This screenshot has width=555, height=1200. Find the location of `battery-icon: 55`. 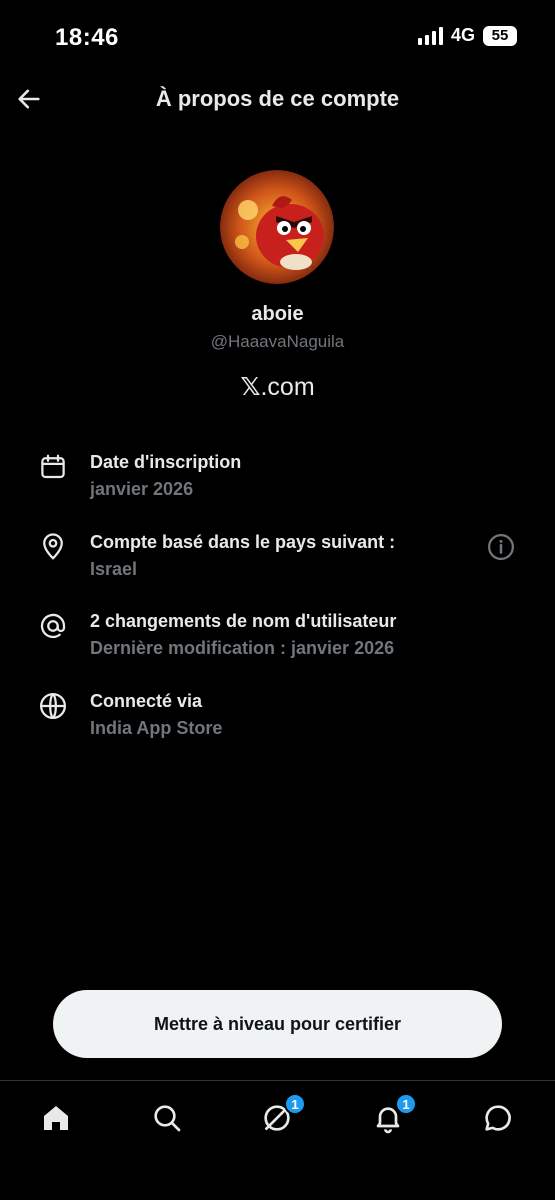

battery-icon: 55 is located at coordinates (500, 35).